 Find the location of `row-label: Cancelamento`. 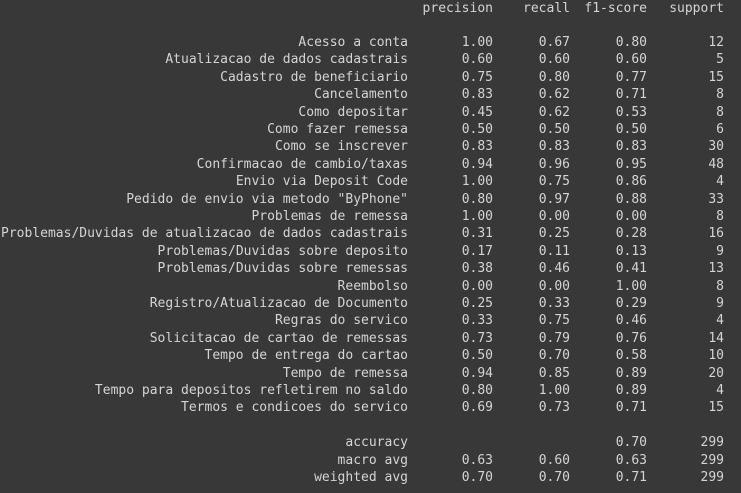

row-label: Cancelamento is located at coordinates (361, 95).